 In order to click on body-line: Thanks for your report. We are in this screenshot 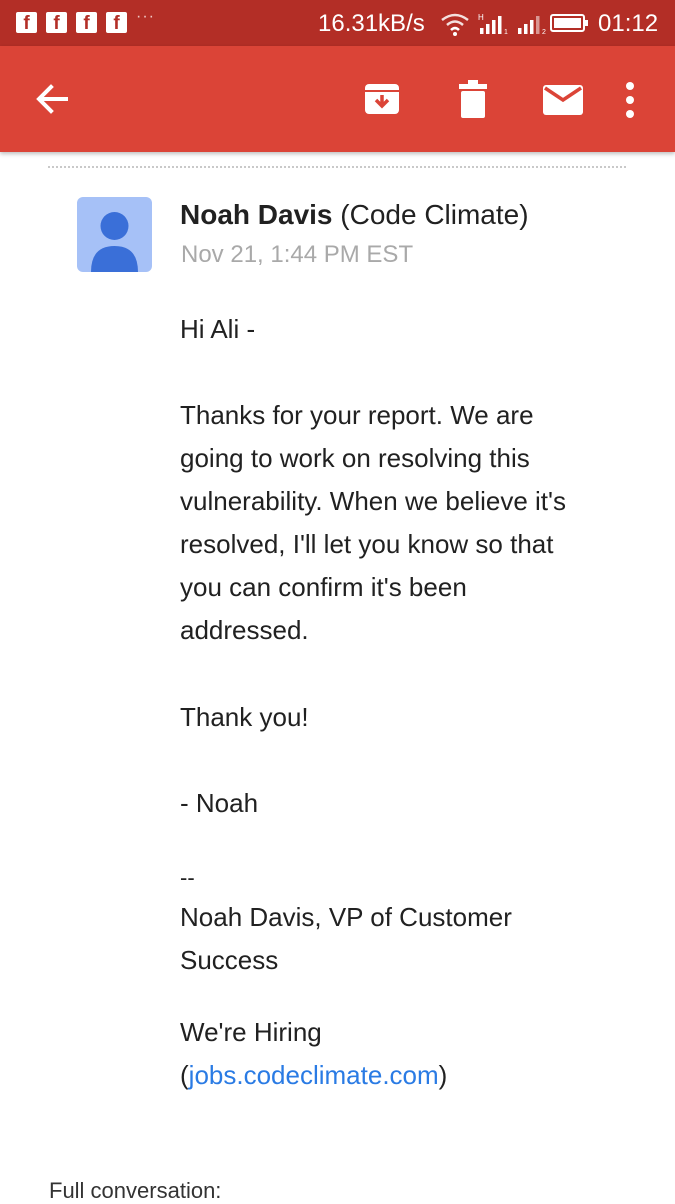, I will do `click(357, 415)`.